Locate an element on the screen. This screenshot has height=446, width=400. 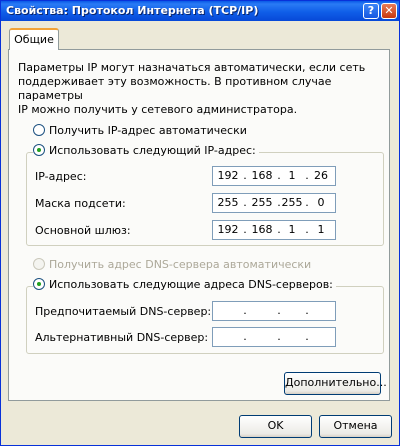
alternate-dns-input: . . . is located at coordinates (274, 337).